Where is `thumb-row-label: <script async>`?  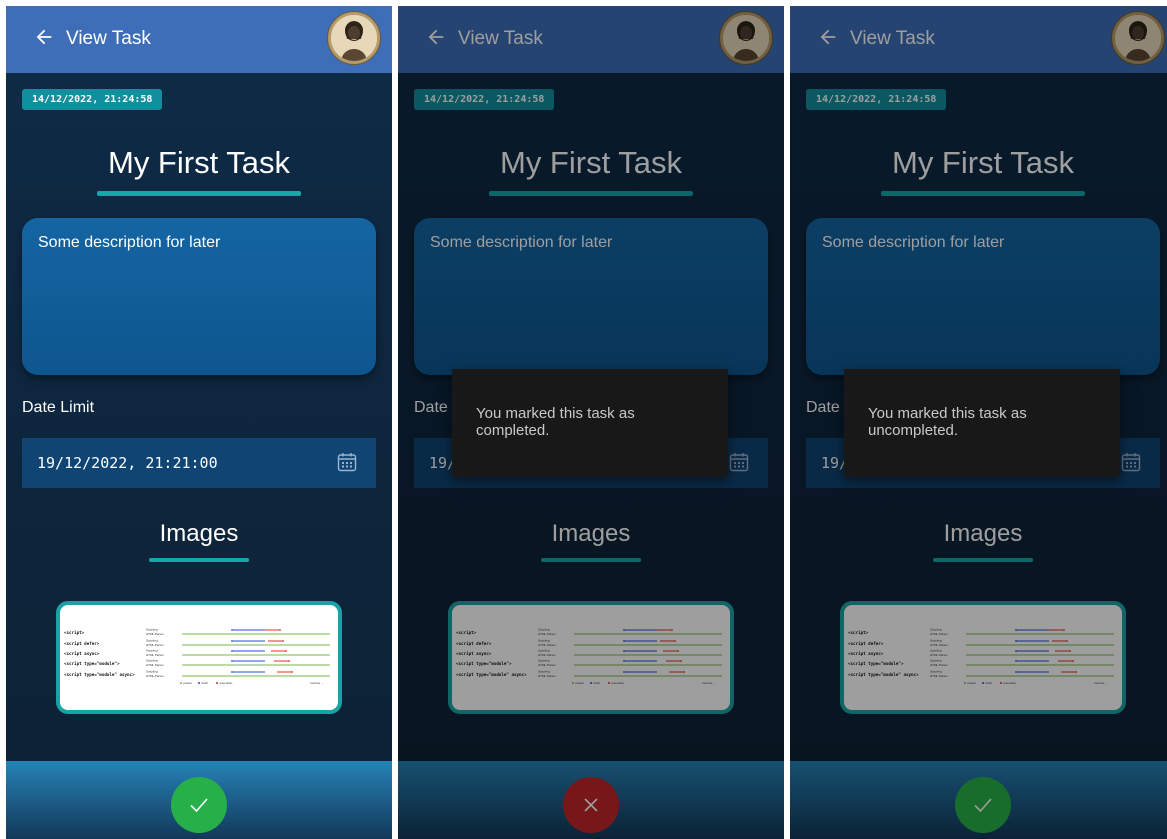
thumb-row-label: <script async> is located at coordinates (82, 653).